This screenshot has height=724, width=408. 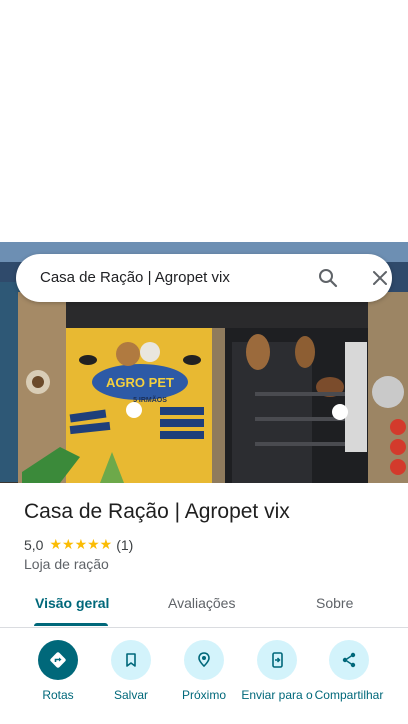 I want to click on star-rating-icon: ★★★★★, so click(x=81, y=544).